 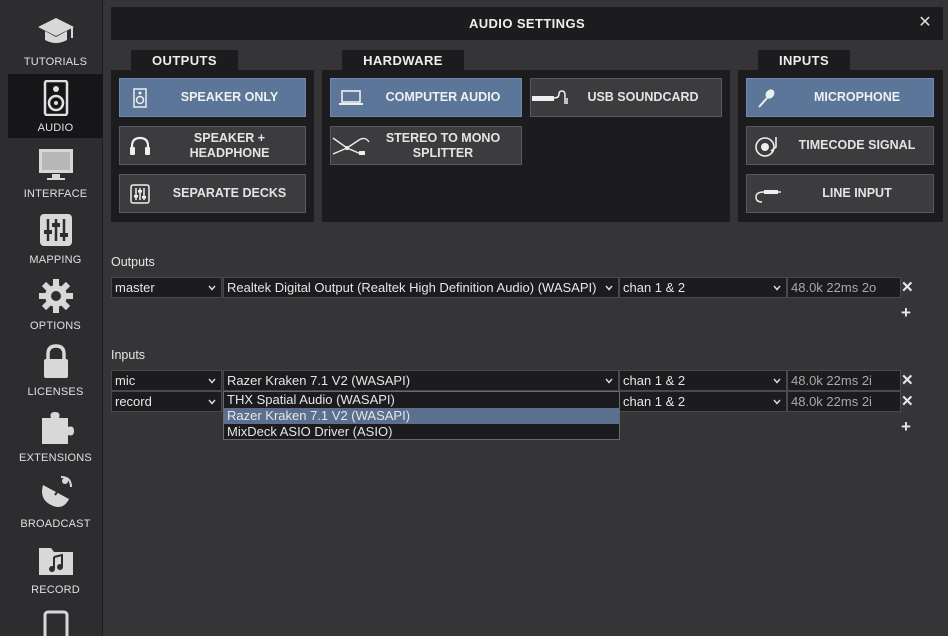 I want to click on output-name-select: master, so click(x=166, y=287).